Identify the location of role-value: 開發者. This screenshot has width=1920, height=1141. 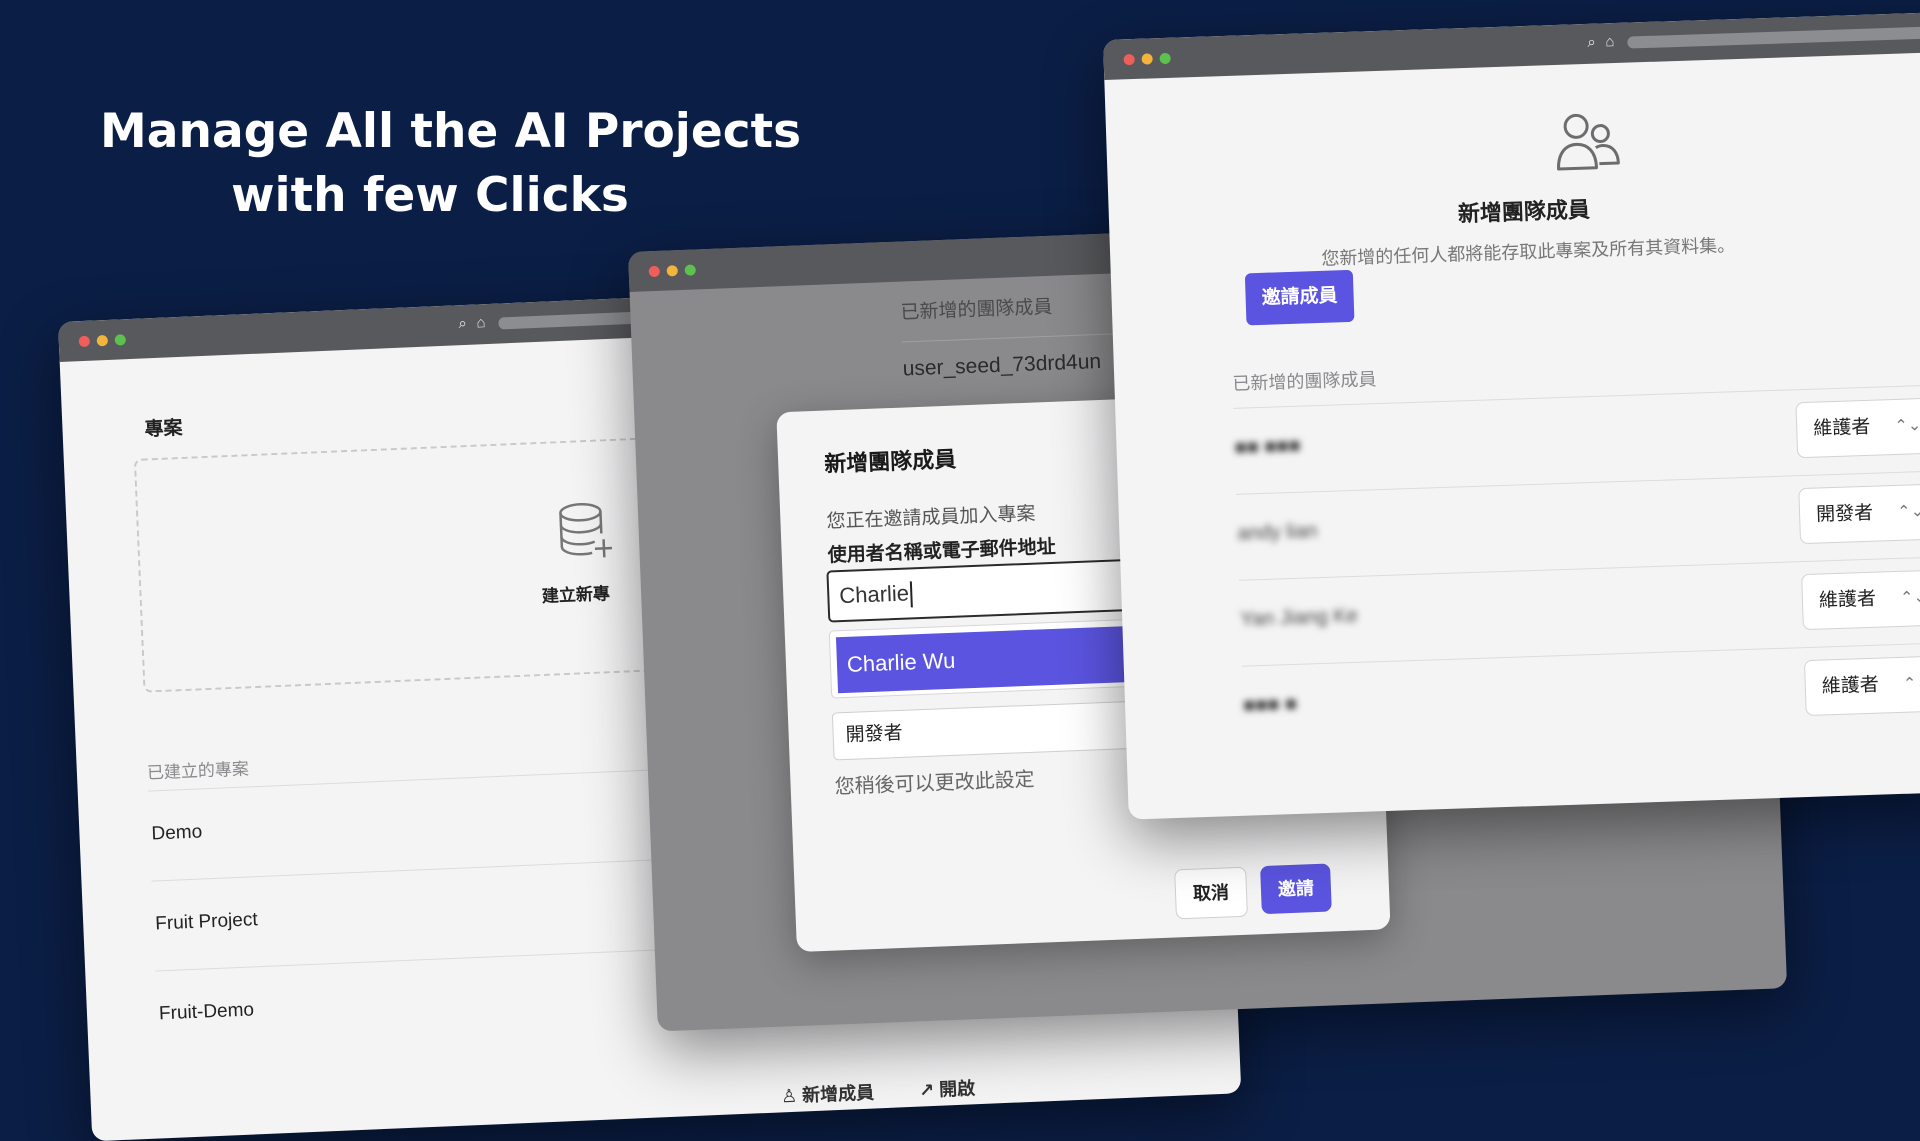
(1844, 514).